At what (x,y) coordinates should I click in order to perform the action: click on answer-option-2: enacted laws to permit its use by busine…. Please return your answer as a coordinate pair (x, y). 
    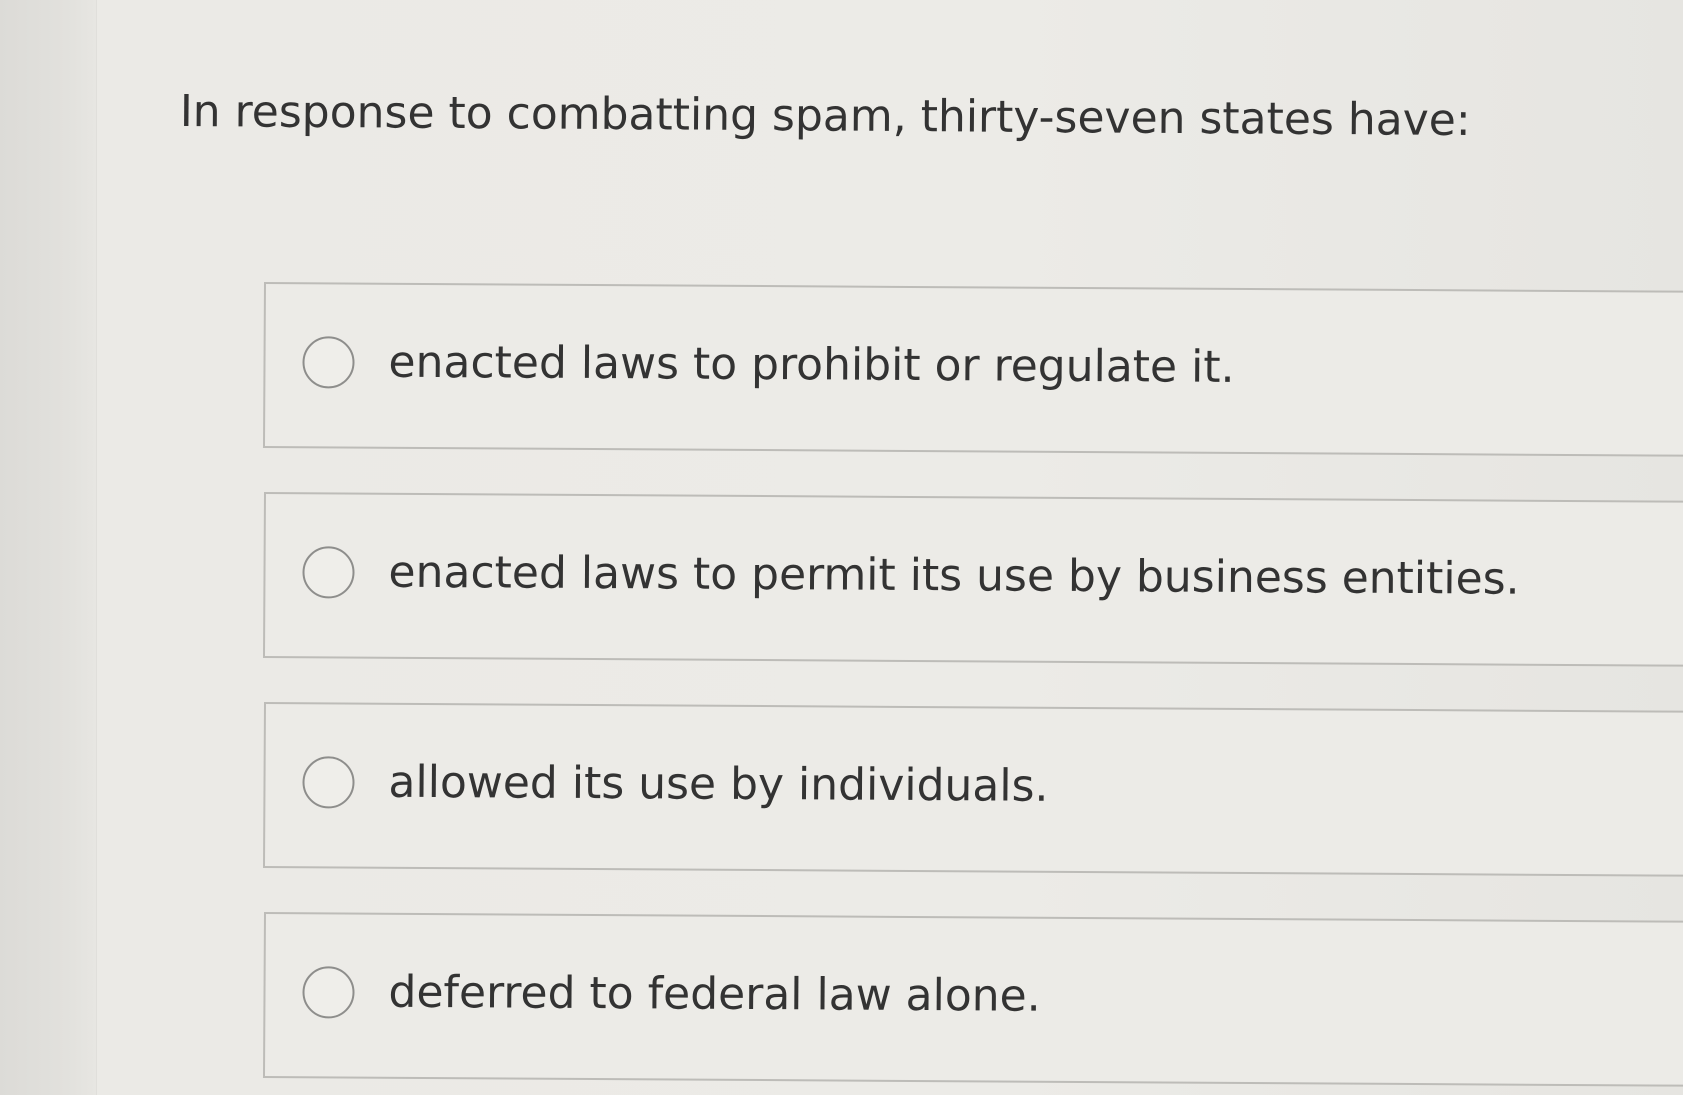
    Looking at the image, I should click on (972, 579).